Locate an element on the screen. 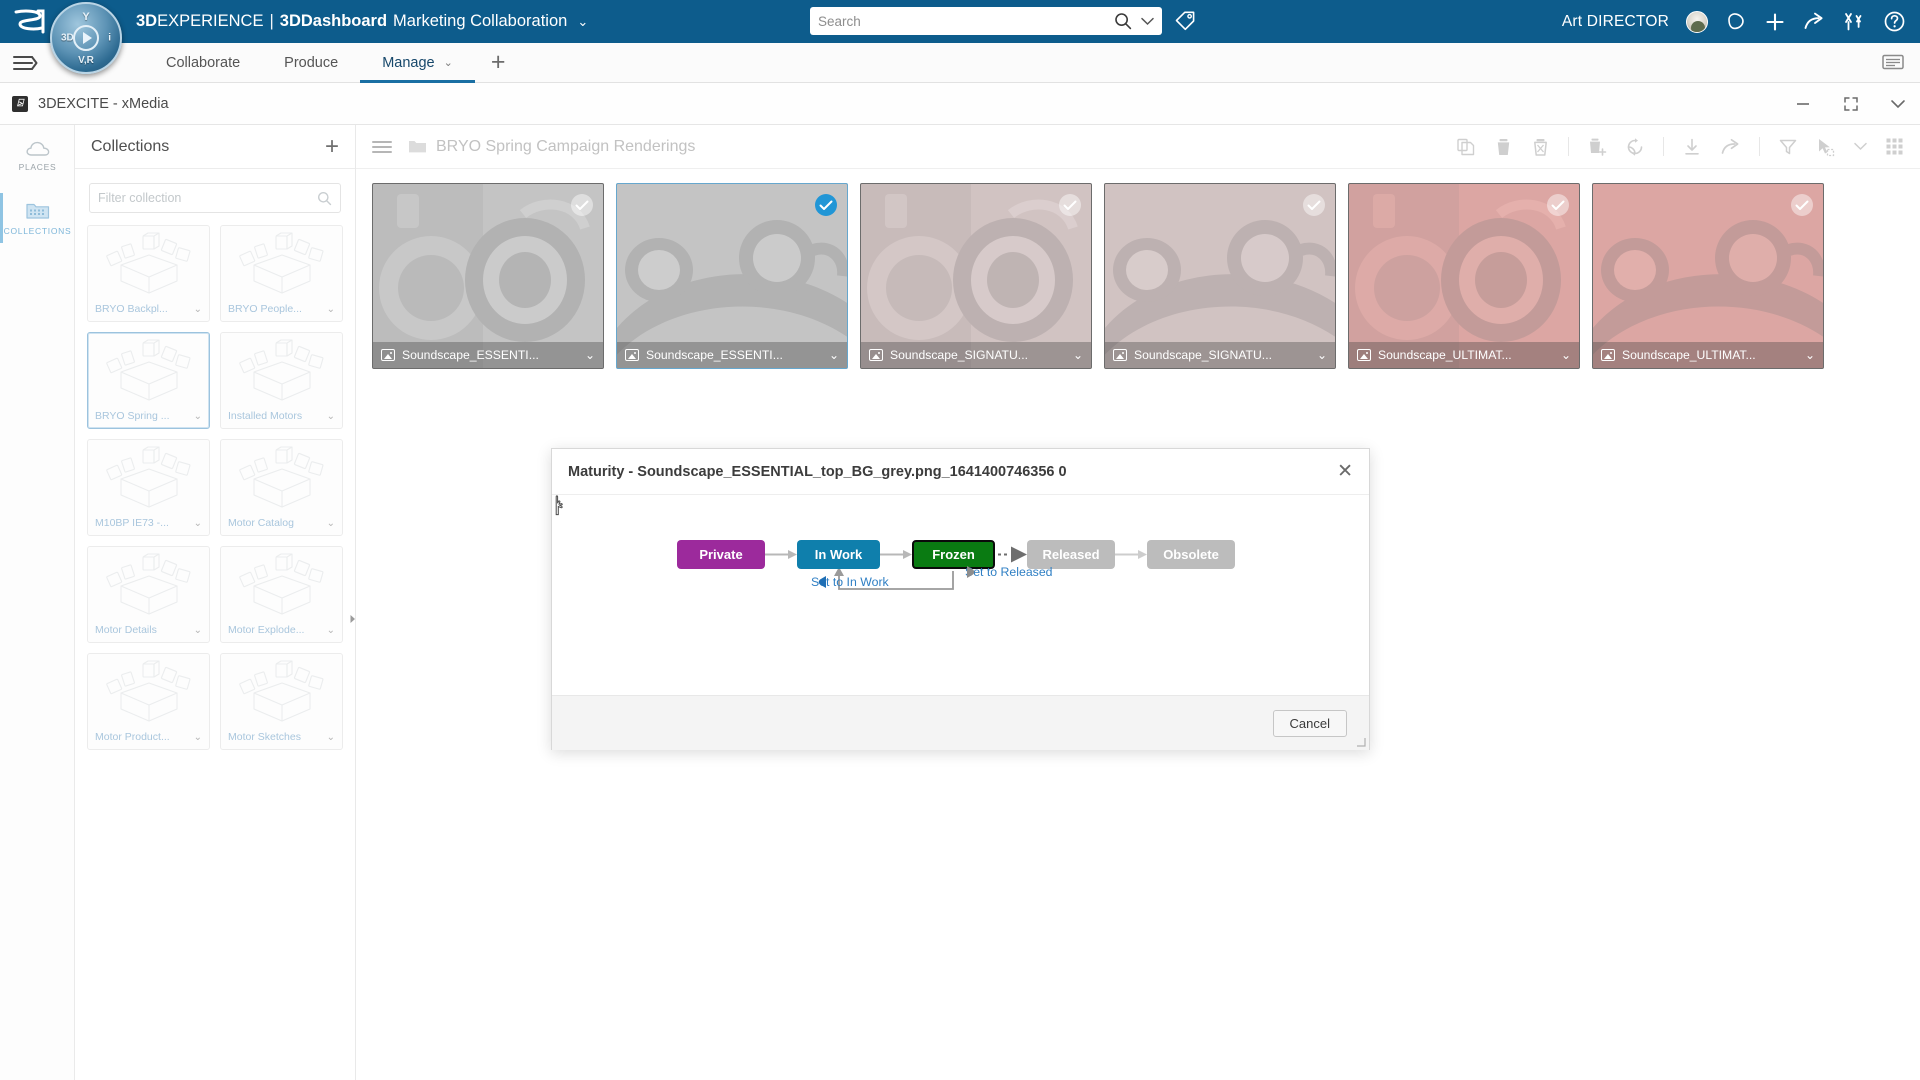 Image resolution: width=1920 pixels, height=1080 pixels. content-menu-icon is located at coordinates (382, 146).